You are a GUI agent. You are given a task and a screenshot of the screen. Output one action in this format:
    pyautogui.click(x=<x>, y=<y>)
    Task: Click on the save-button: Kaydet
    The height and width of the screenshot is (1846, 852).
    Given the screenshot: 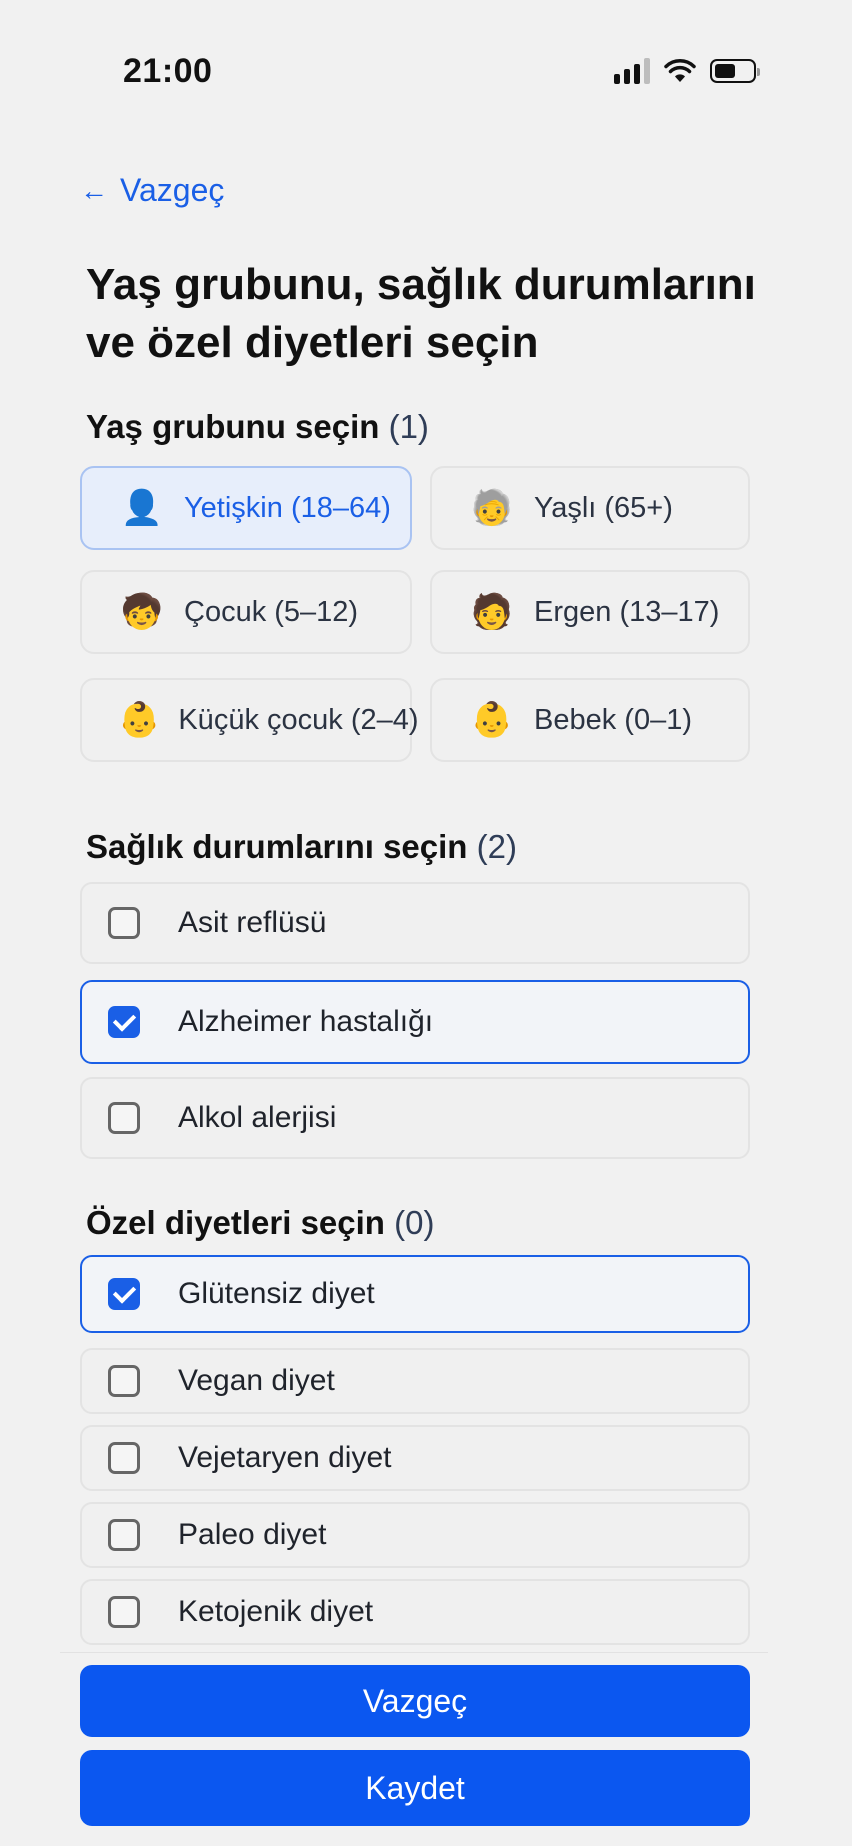 What is the action you would take?
    pyautogui.click(x=415, y=1788)
    